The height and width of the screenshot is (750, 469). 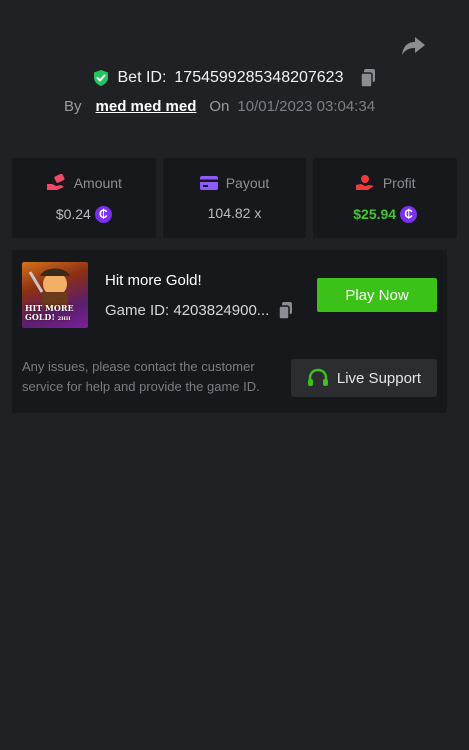 I want to click on stat-amount: Amount $0.24 ₵, so click(x=84, y=198).